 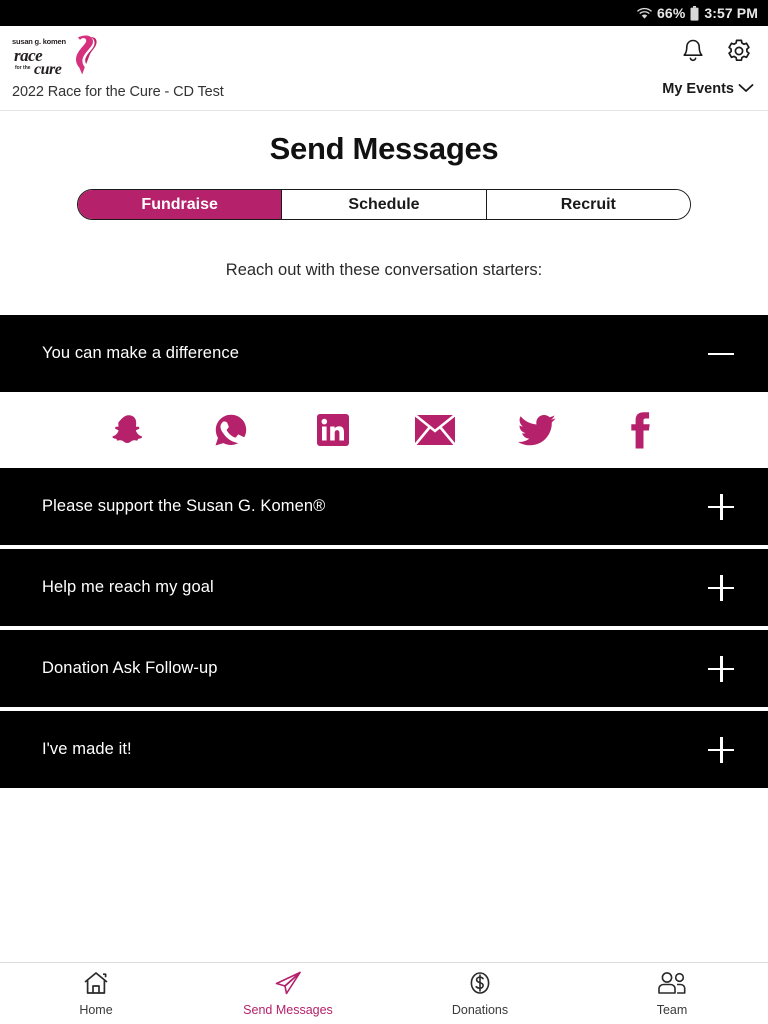 I want to click on bottom-navigation-bar: Home Send Messages Donations Team, so click(x=384, y=993).